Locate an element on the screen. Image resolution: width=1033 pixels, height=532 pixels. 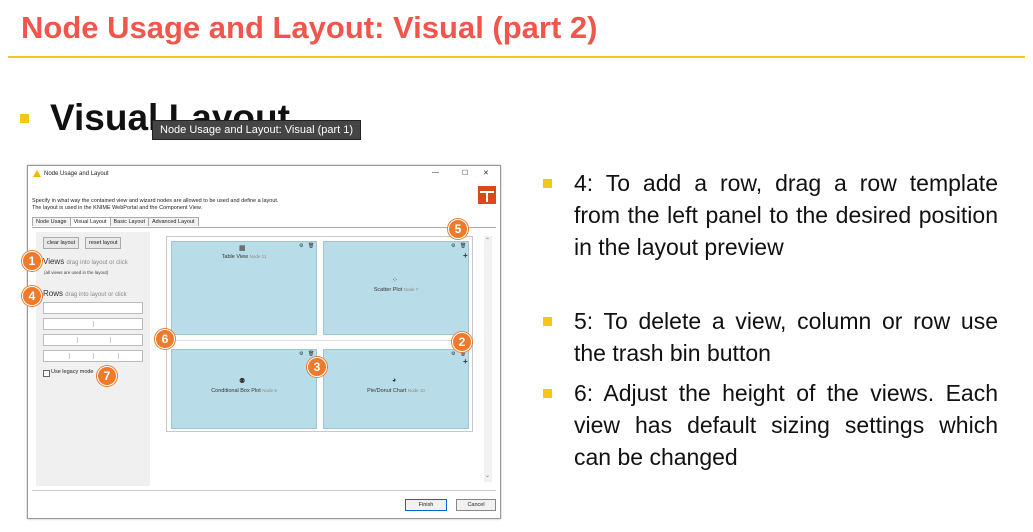
close-icon: ✕ is located at coordinates (486, 173).